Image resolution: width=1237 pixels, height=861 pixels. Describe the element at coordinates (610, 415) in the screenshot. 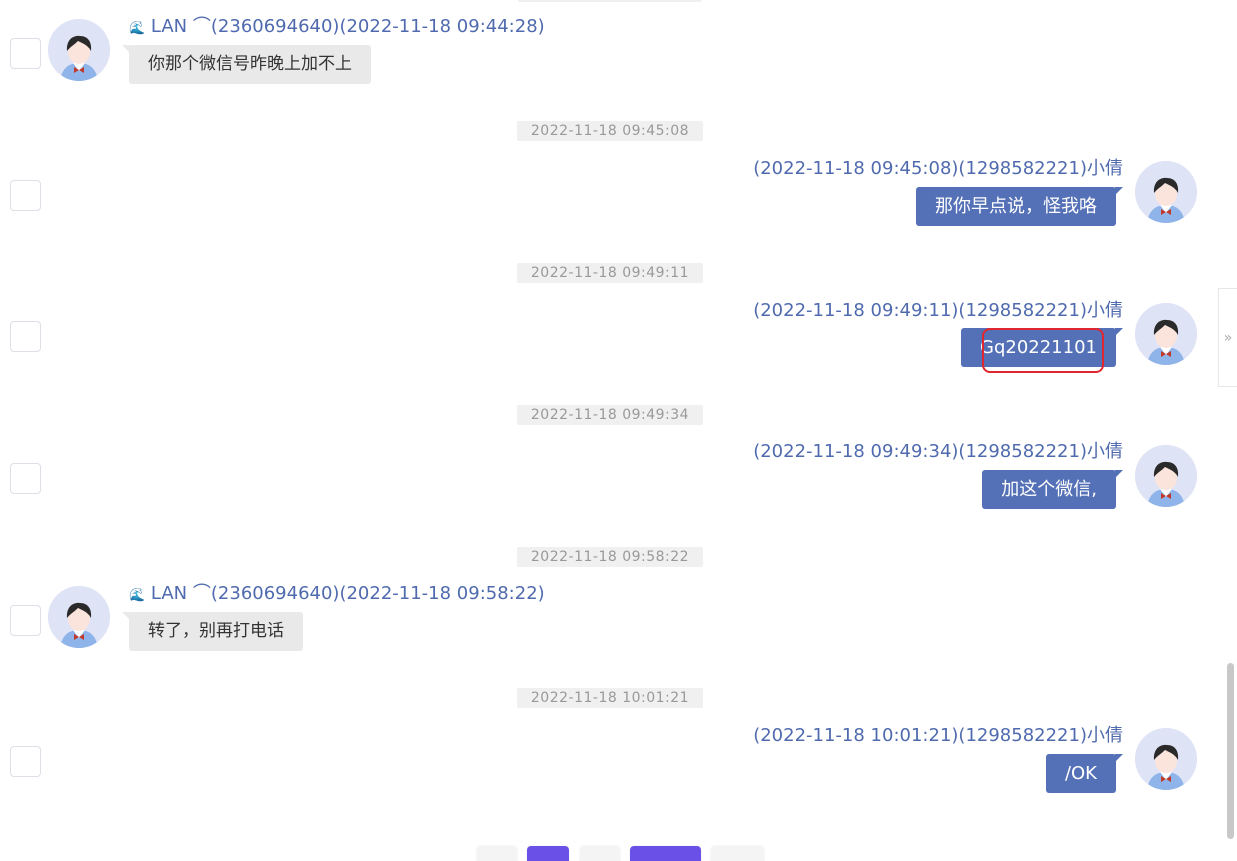

I see `timestamp-divider: 2022-11-18 09:49:34` at that location.